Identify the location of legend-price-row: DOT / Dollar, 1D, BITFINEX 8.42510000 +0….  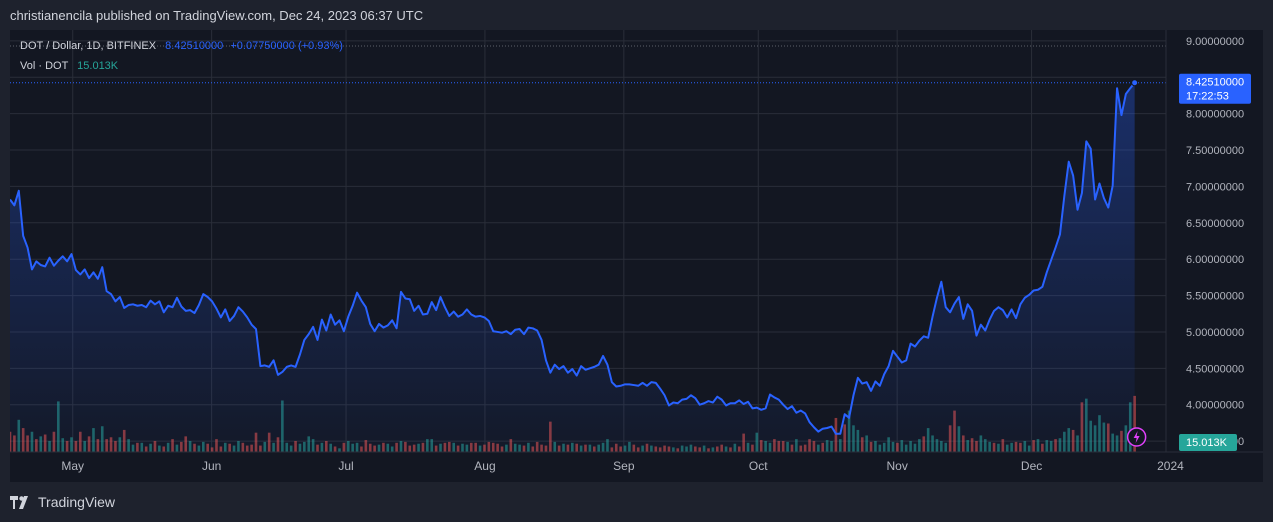
(181, 46).